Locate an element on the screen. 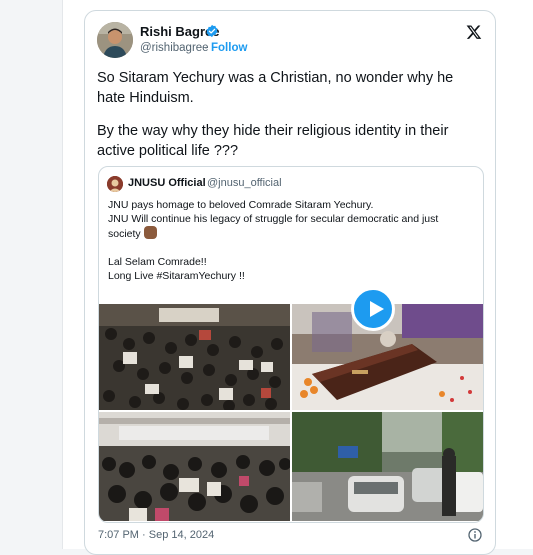 This screenshot has width=533, height=555. raised-fist-emoji is located at coordinates (150, 232).